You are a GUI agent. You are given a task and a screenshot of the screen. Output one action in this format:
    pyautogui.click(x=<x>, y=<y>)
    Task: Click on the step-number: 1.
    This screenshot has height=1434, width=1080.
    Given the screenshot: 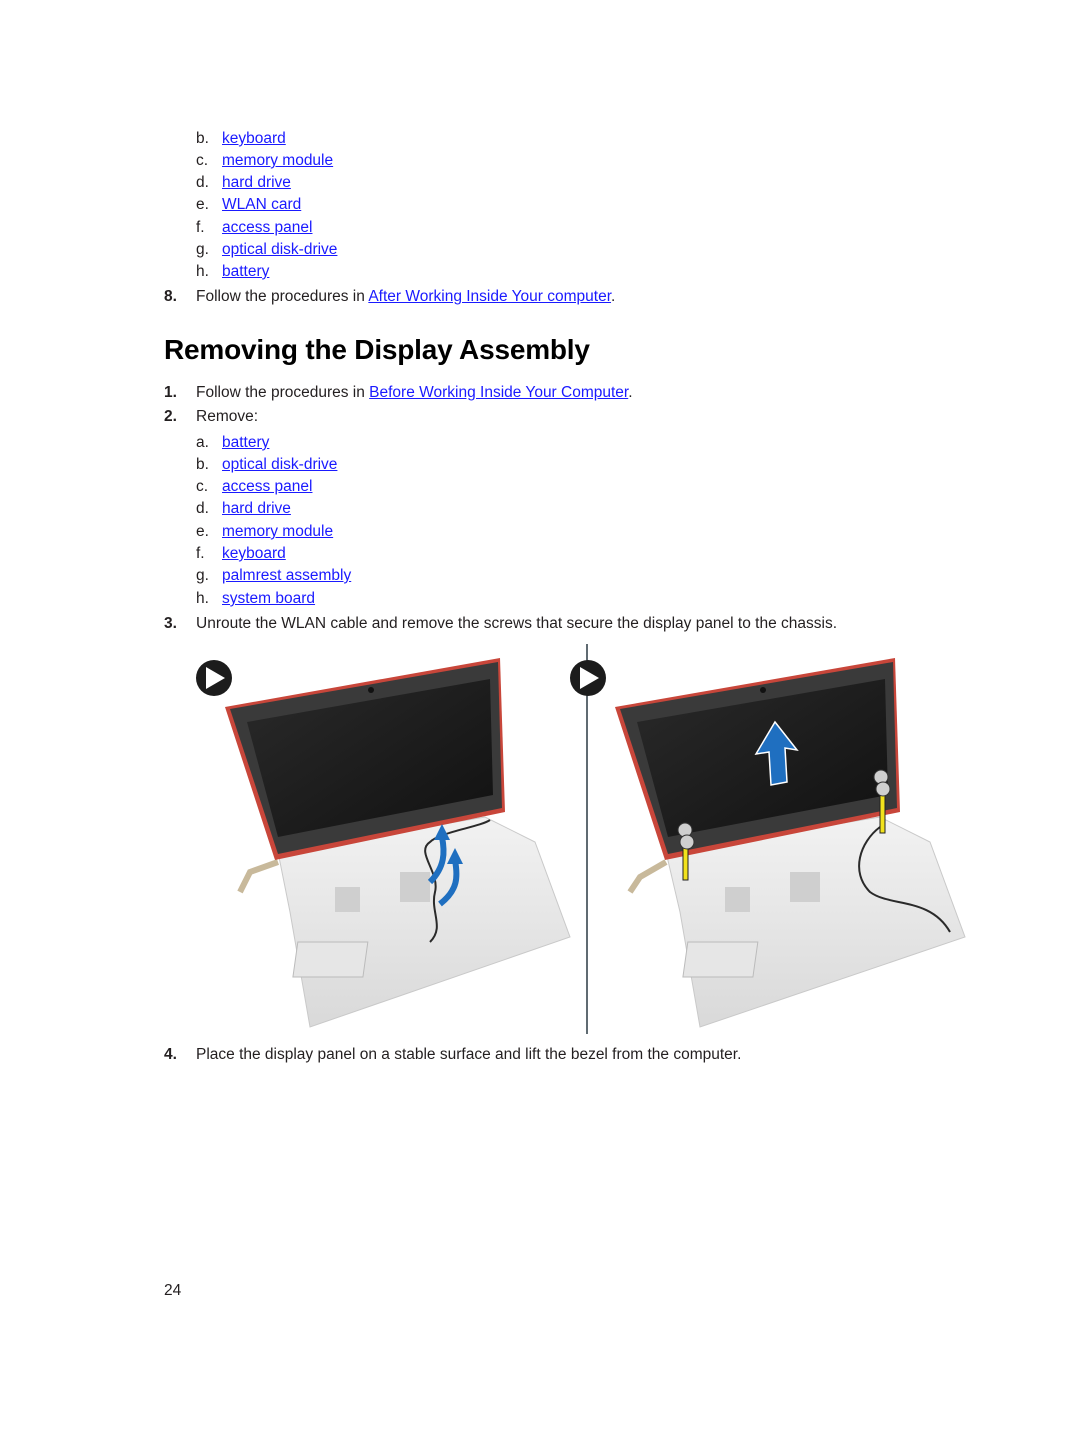 What is the action you would take?
    pyautogui.click(x=170, y=392)
    